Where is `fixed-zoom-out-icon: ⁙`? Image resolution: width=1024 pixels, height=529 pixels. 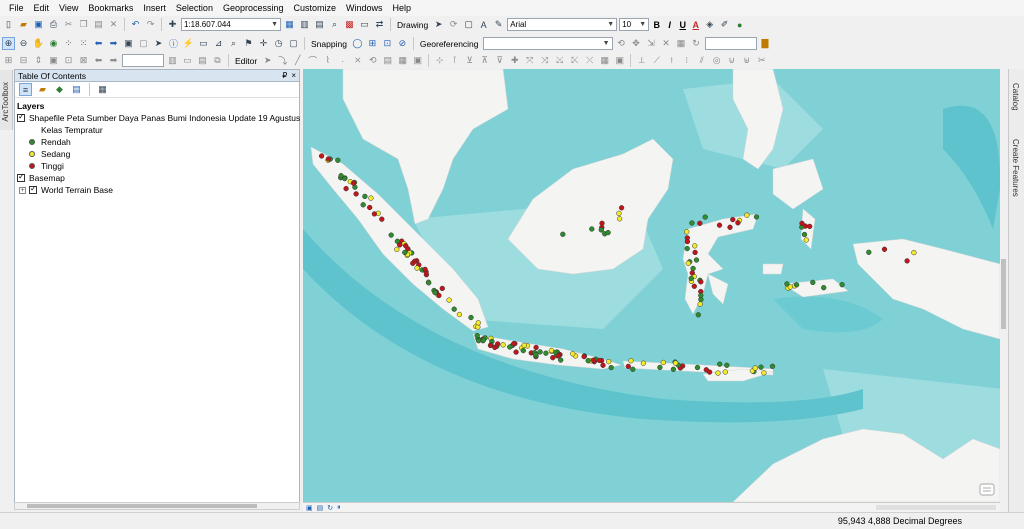
fixed-zoom-out-icon: ⁙ is located at coordinates (83, 43).